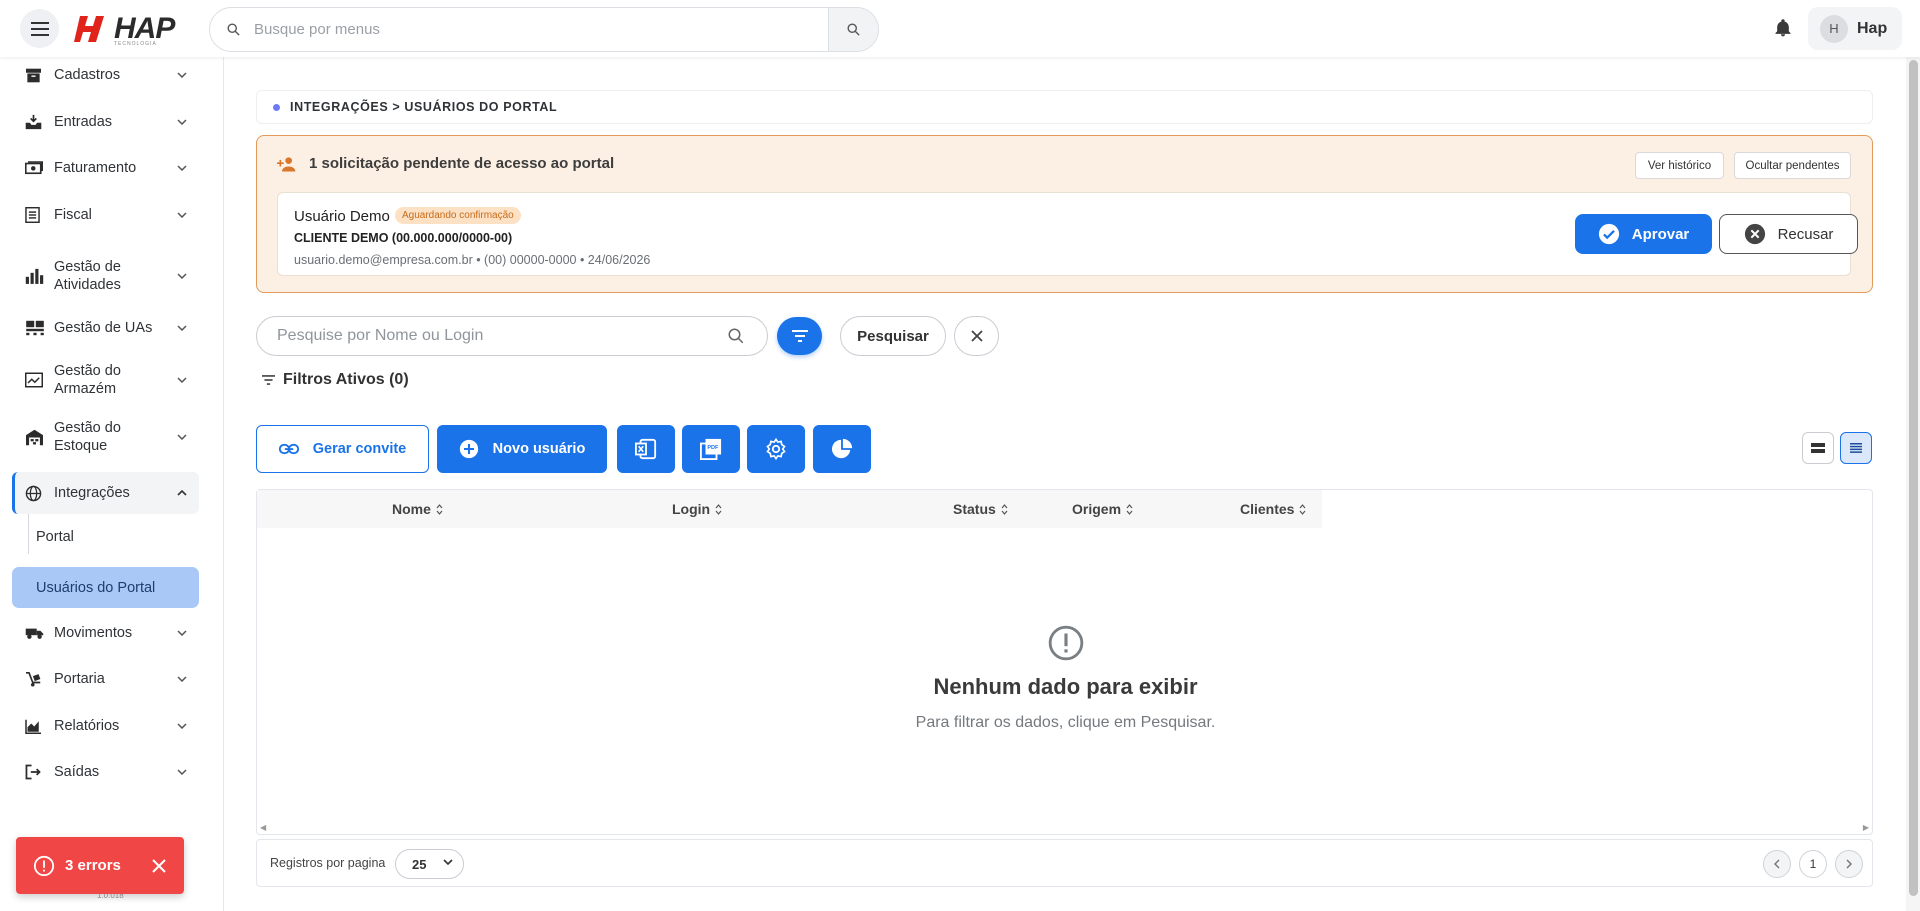 This screenshot has height=911, width=1920. I want to click on clear-search-button, so click(976, 336).